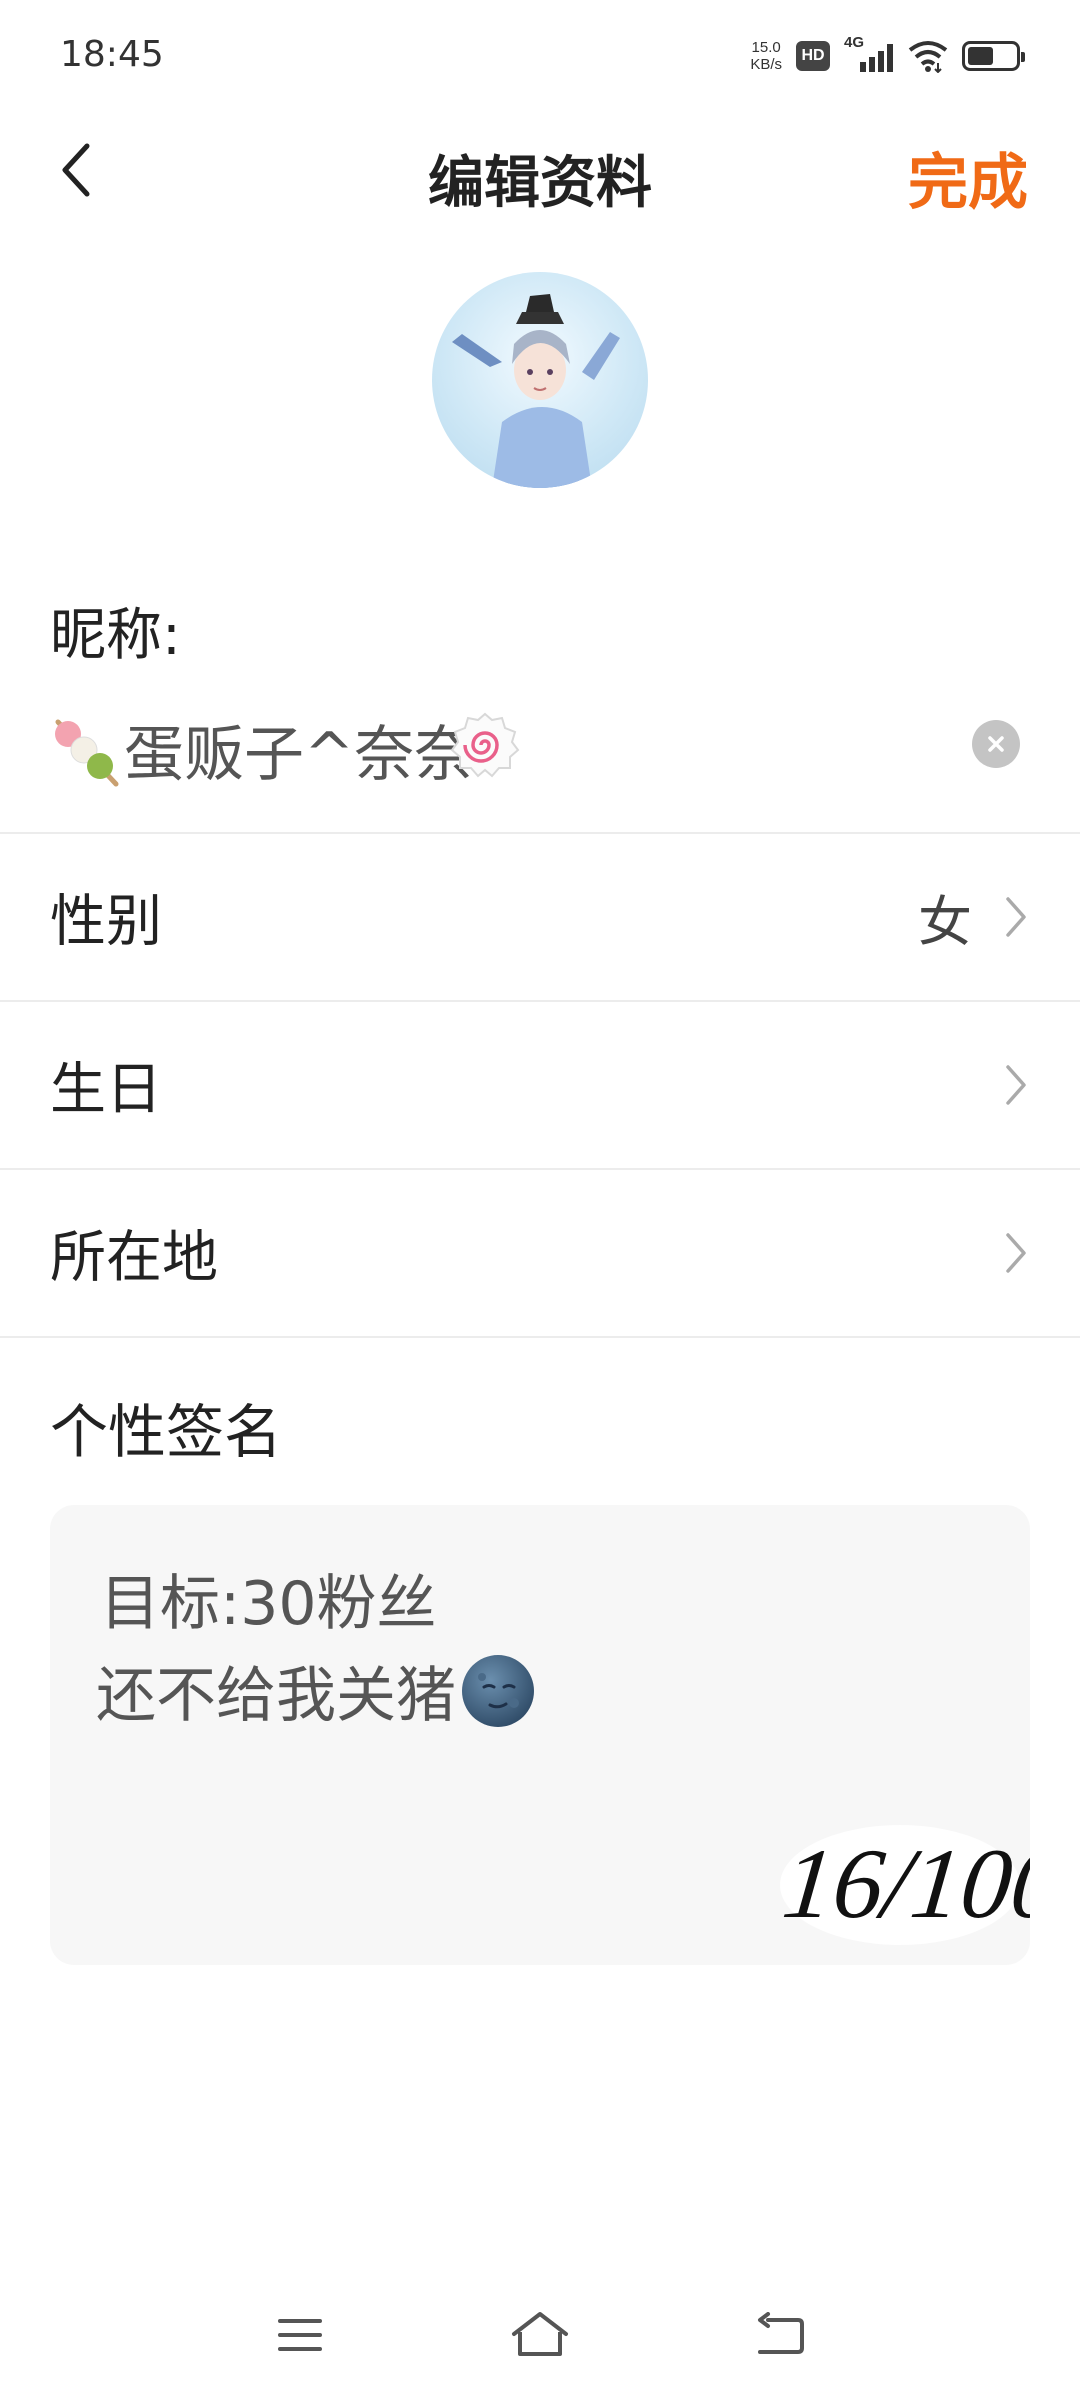  What do you see at coordinates (106, 922) in the screenshot?
I see `gender-label: 性别` at bounding box center [106, 922].